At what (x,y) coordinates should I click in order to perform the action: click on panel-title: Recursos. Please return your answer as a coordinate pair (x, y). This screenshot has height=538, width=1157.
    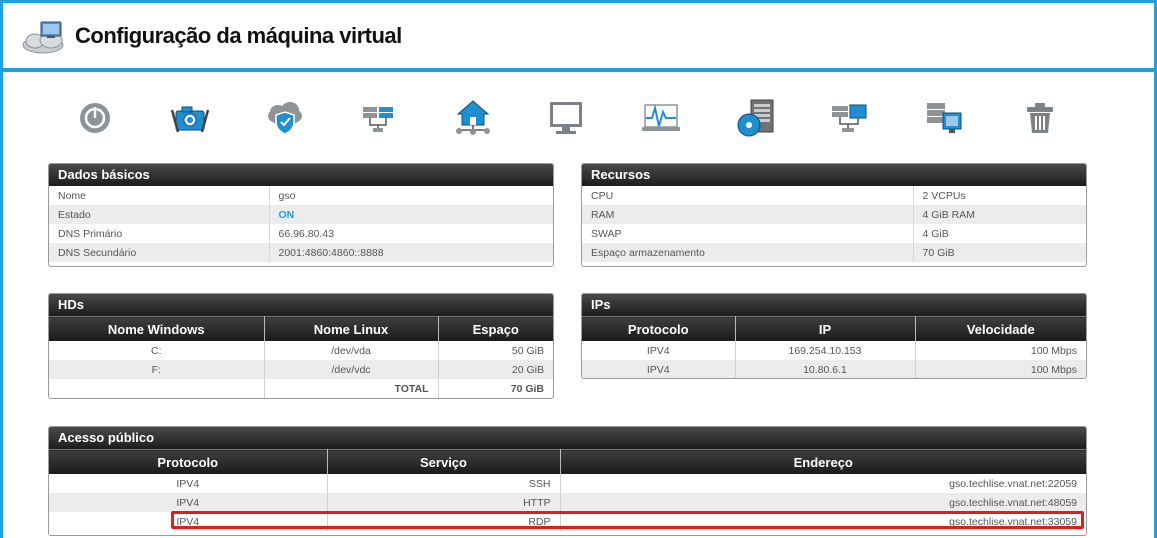
    Looking at the image, I should click on (834, 175).